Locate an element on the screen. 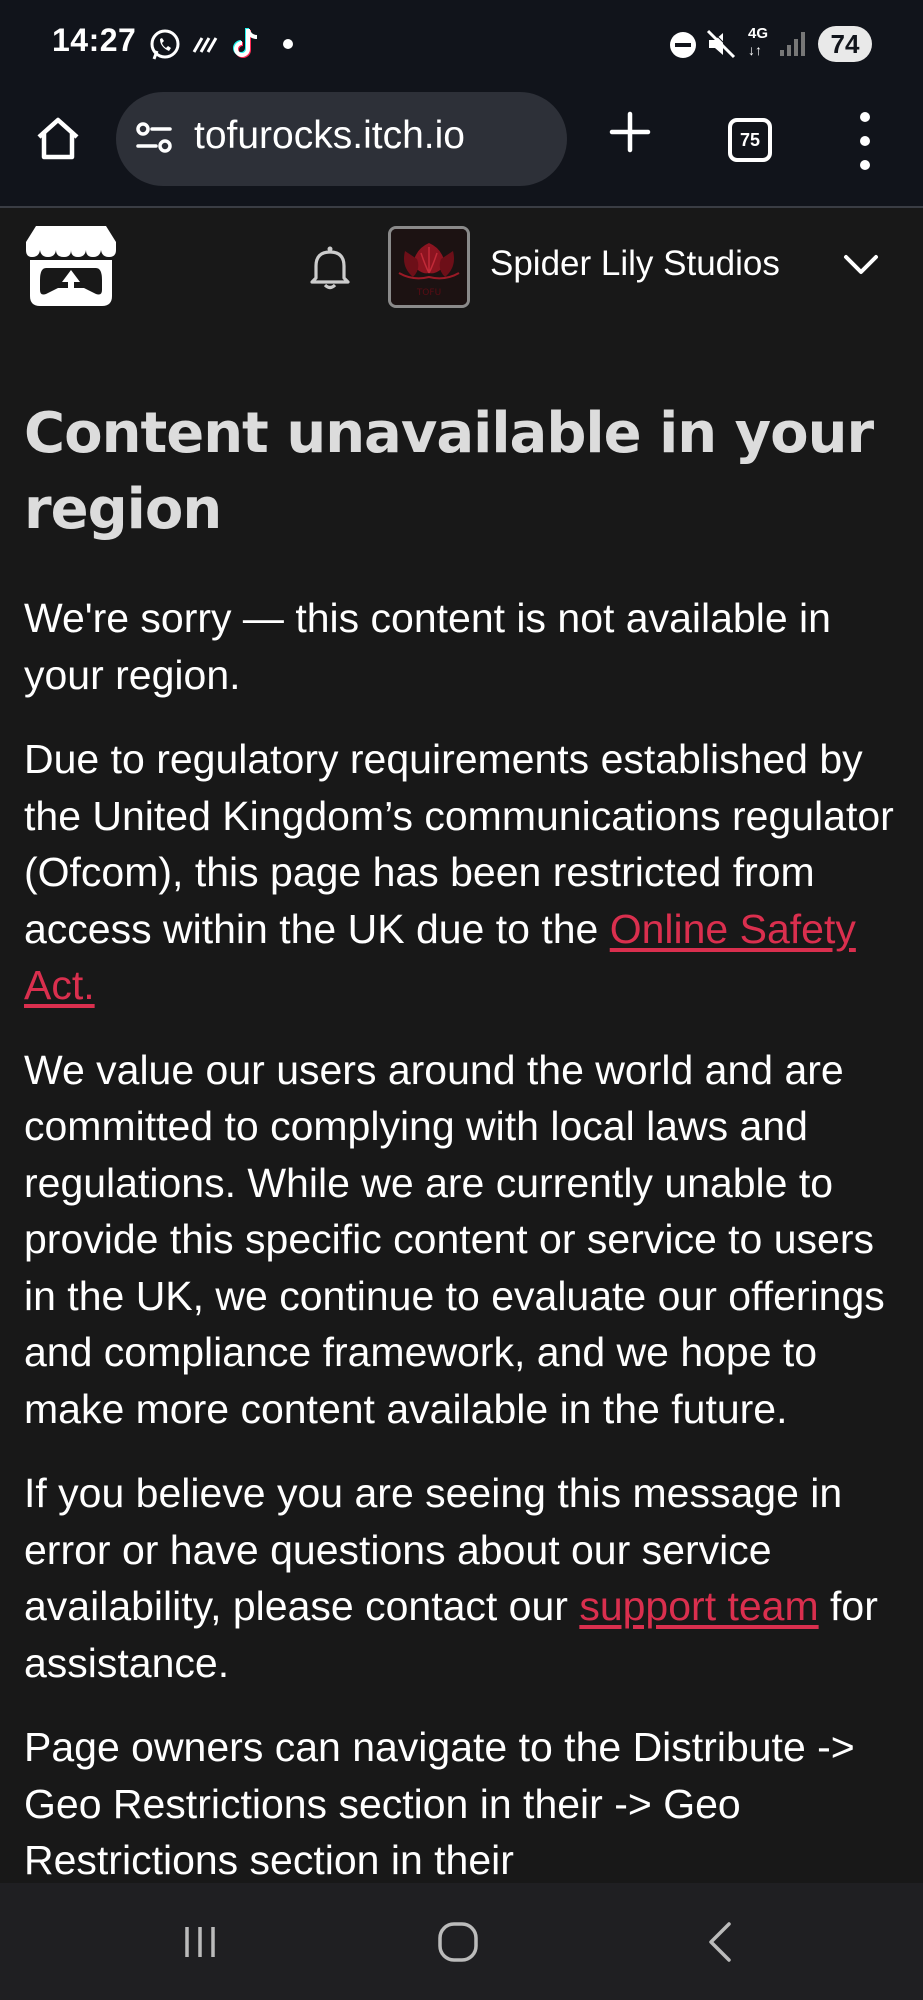  signal-icon is located at coordinates (792, 44).